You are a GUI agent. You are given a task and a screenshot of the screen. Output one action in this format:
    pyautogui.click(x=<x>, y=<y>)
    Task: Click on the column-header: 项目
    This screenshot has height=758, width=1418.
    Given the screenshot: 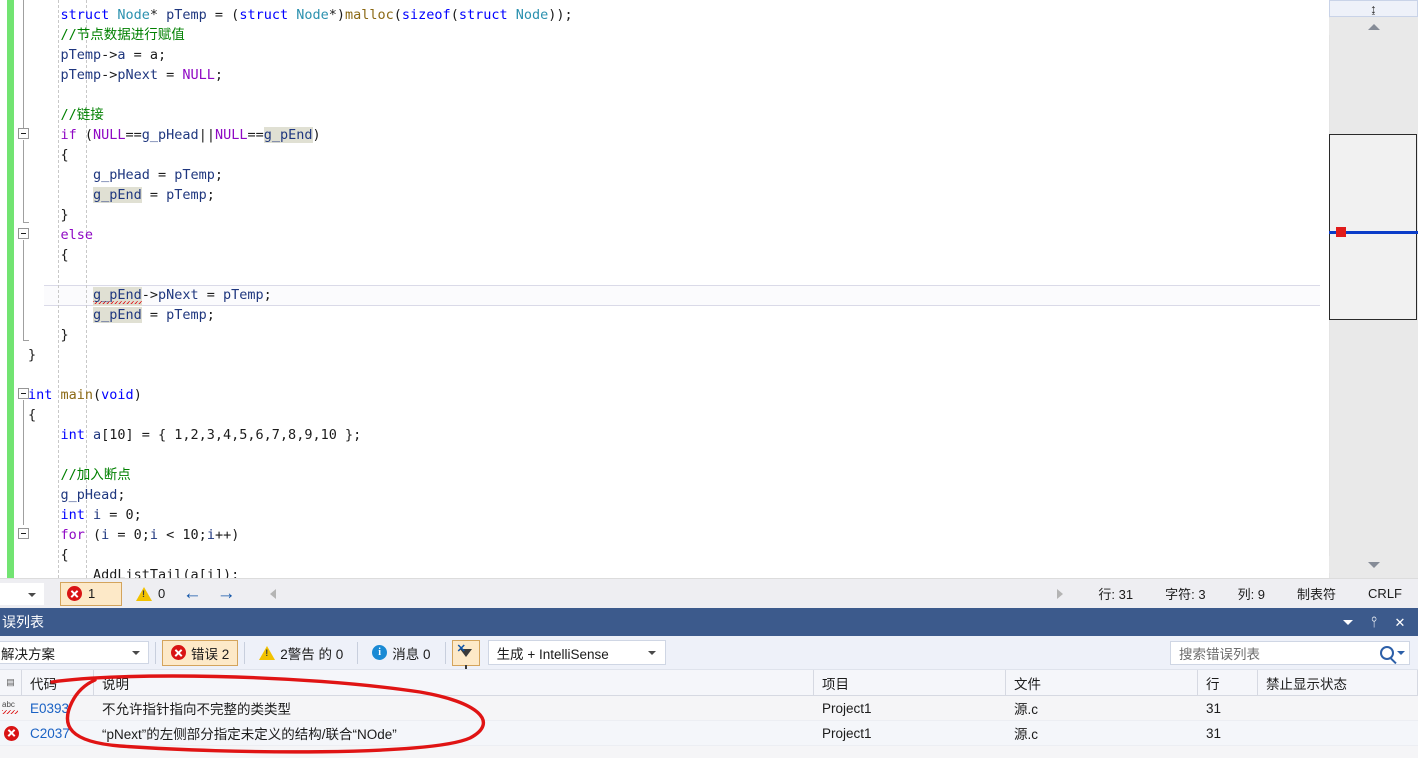 What is the action you would take?
    pyautogui.click(x=910, y=682)
    